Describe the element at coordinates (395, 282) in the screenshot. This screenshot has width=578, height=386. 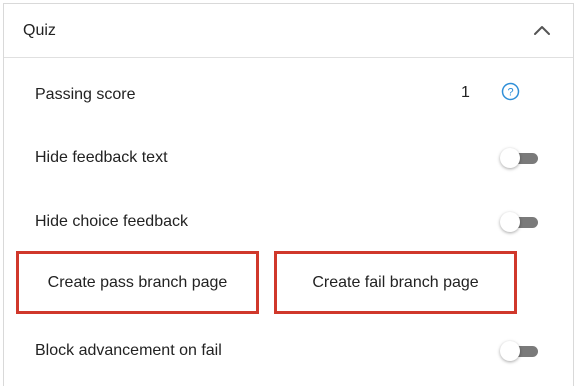
I see `create-fail-branch-button: Create fail branch page` at that location.